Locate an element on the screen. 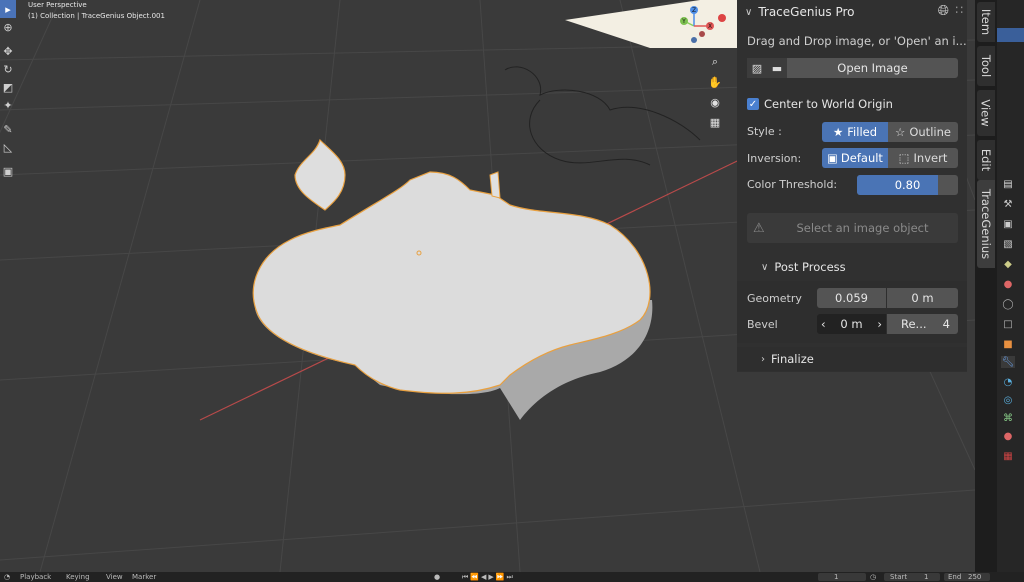 The image size is (1024, 582). viewport-nav-icons: ⌕ ✋ ◉ ▦ is located at coordinates (715, 92).